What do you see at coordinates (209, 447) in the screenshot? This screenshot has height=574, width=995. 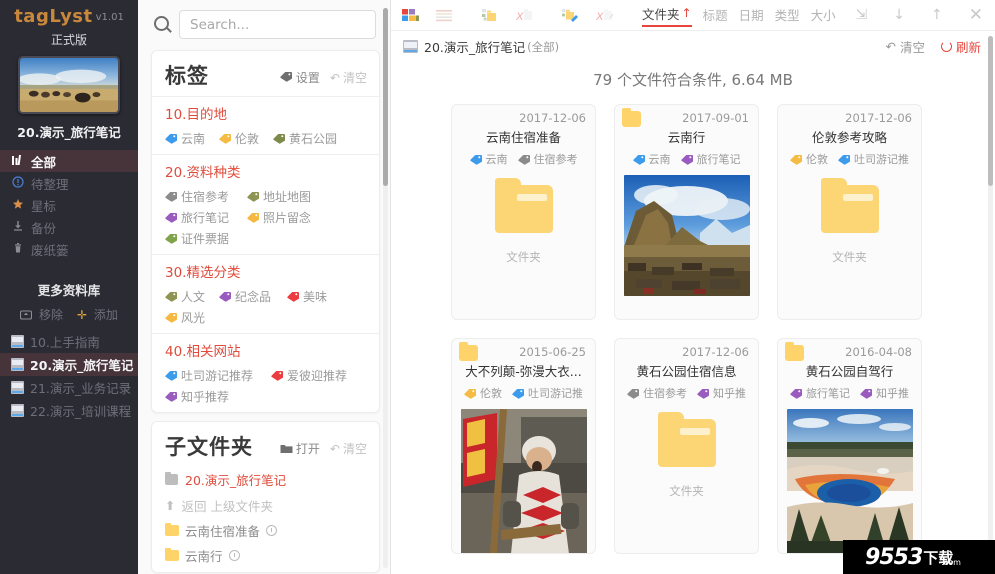 I see `subfolder-title: 子文件夹` at bounding box center [209, 447].